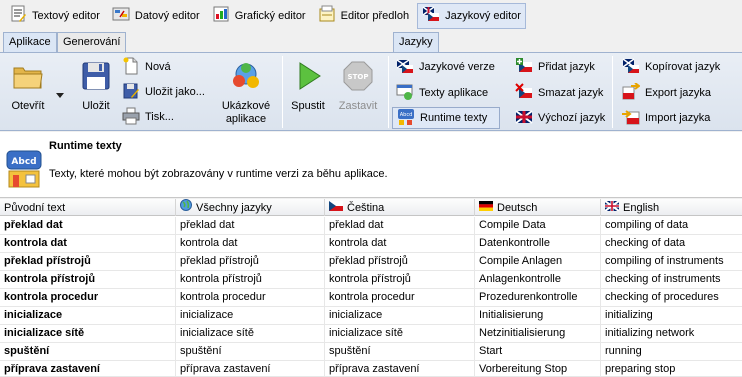 The height and width of the screenshot is (377, 742). I want to click on column-header-label: English, so click(641, 207).